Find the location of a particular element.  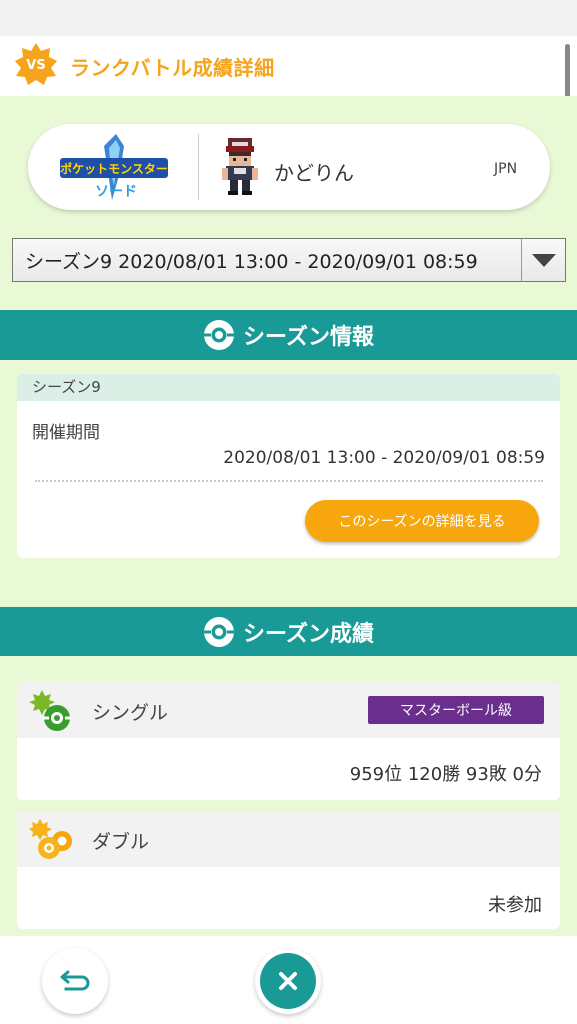

period-label: 開催期間 is located at coordinates (66, 433).